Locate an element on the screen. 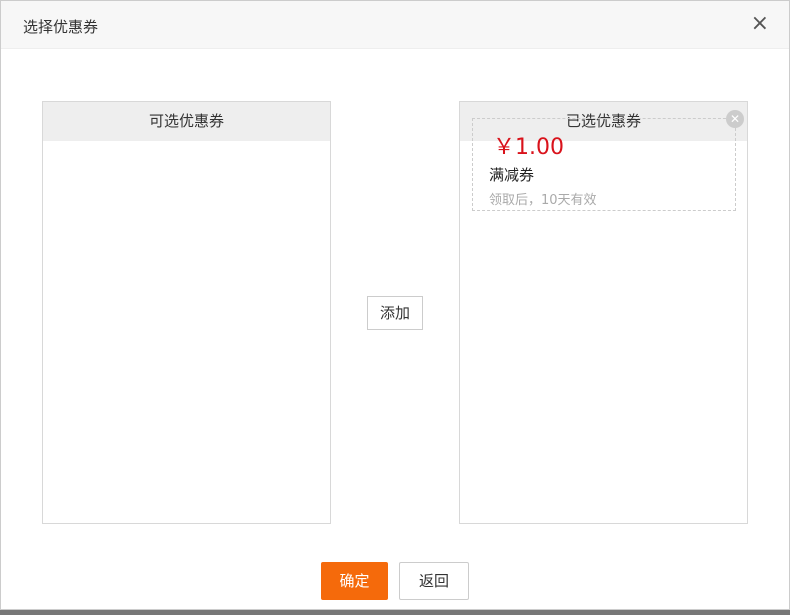 This screenshot has height=615, width=790. back-button: 返回 is located at coordinates (434, 581).